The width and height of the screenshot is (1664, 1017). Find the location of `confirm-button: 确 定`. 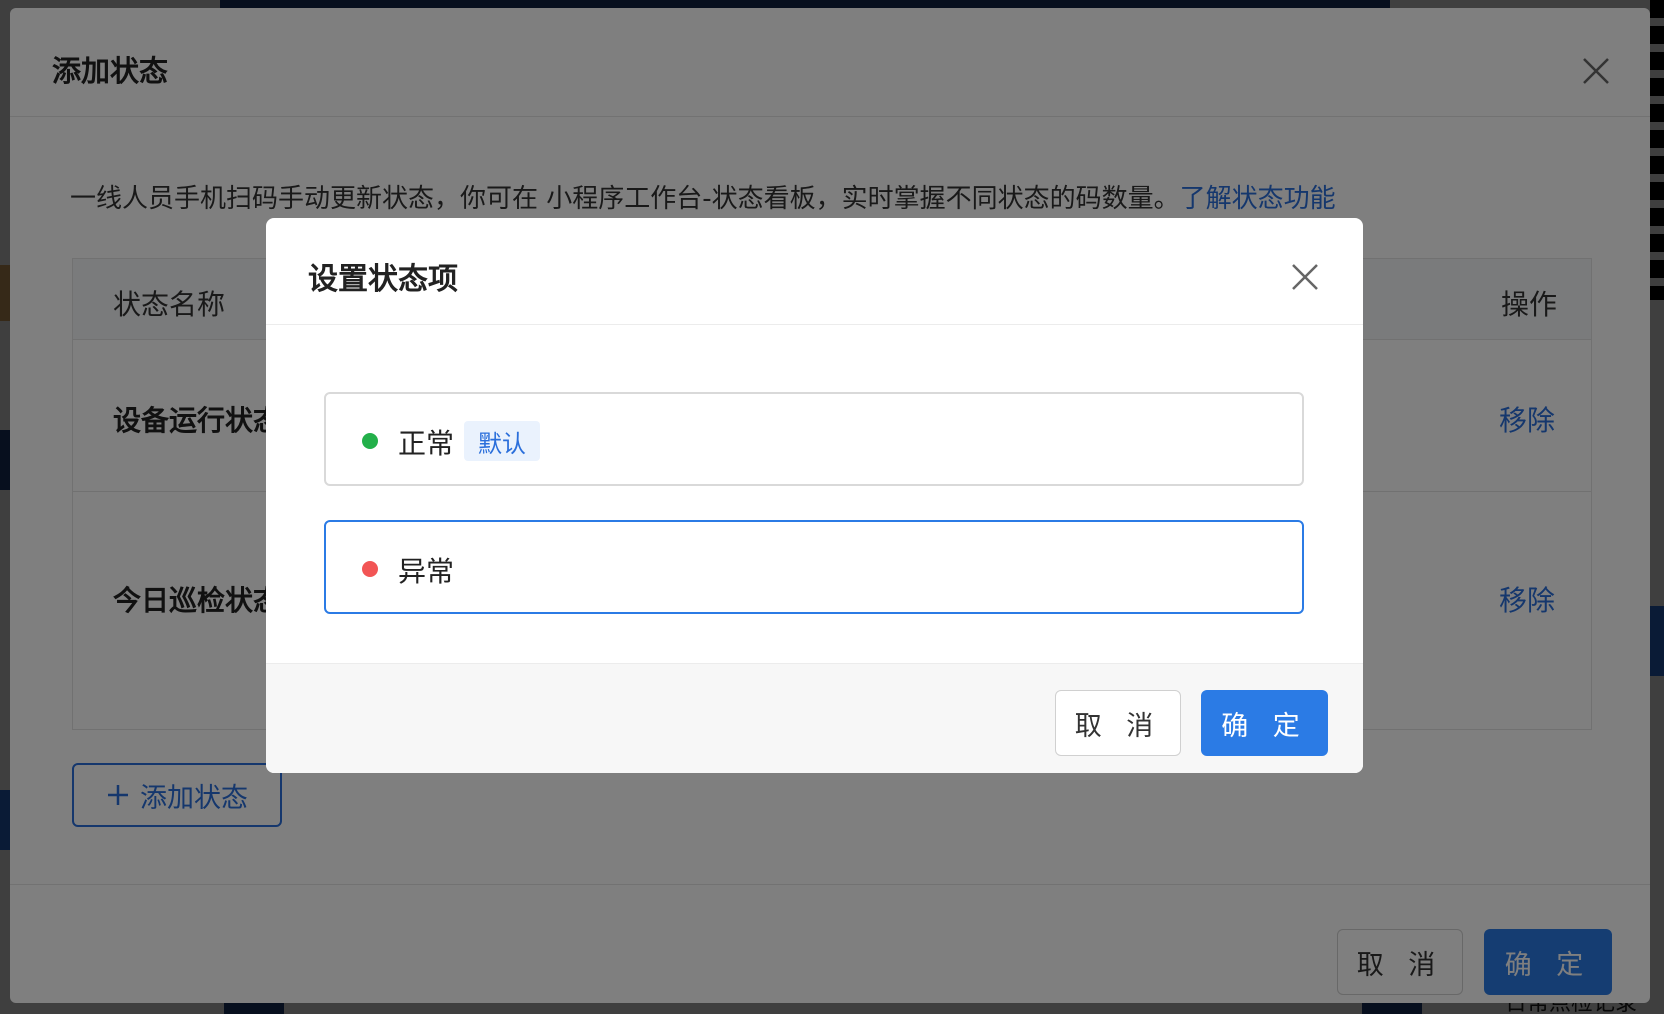

confirm-button: 确 定 is located at coordinates (1264, 723).